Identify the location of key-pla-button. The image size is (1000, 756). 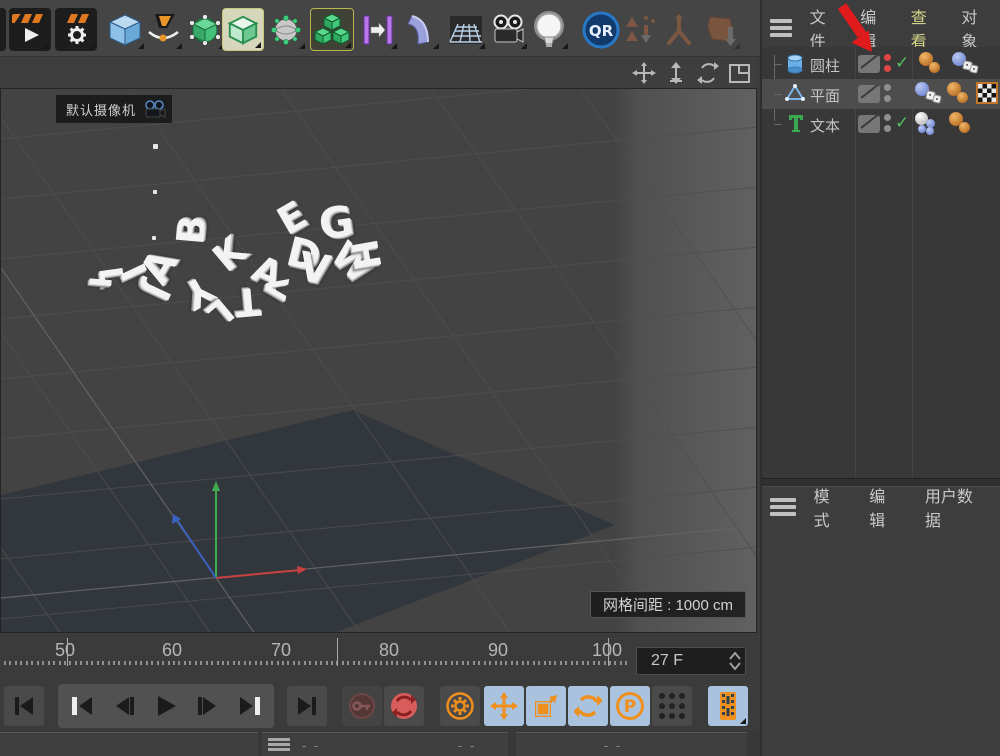
(672, 706).